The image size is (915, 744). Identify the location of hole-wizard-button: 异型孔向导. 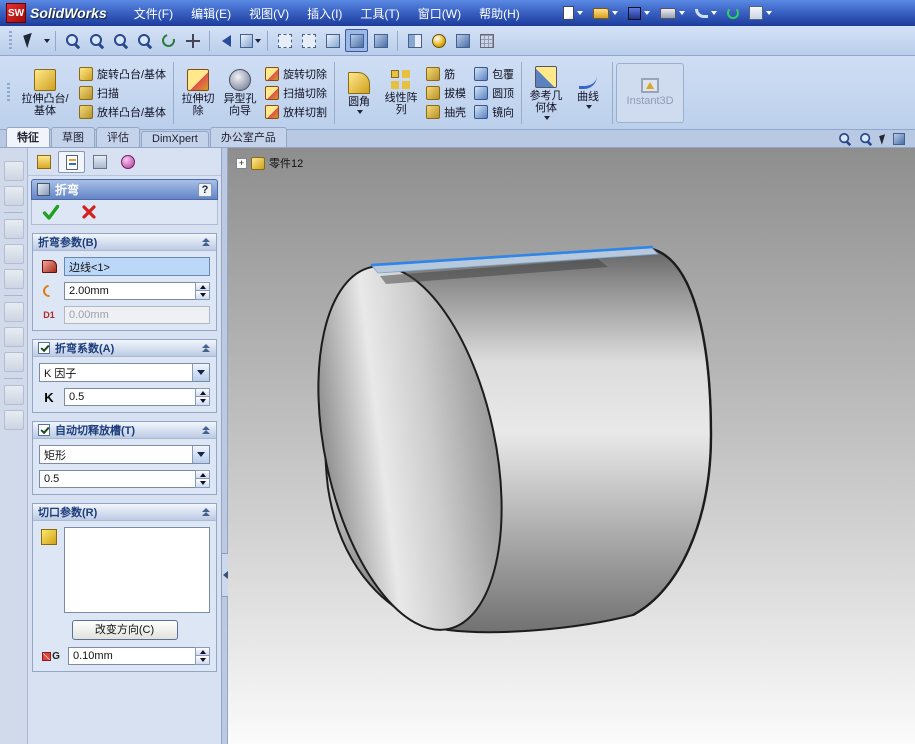
(240, 93).